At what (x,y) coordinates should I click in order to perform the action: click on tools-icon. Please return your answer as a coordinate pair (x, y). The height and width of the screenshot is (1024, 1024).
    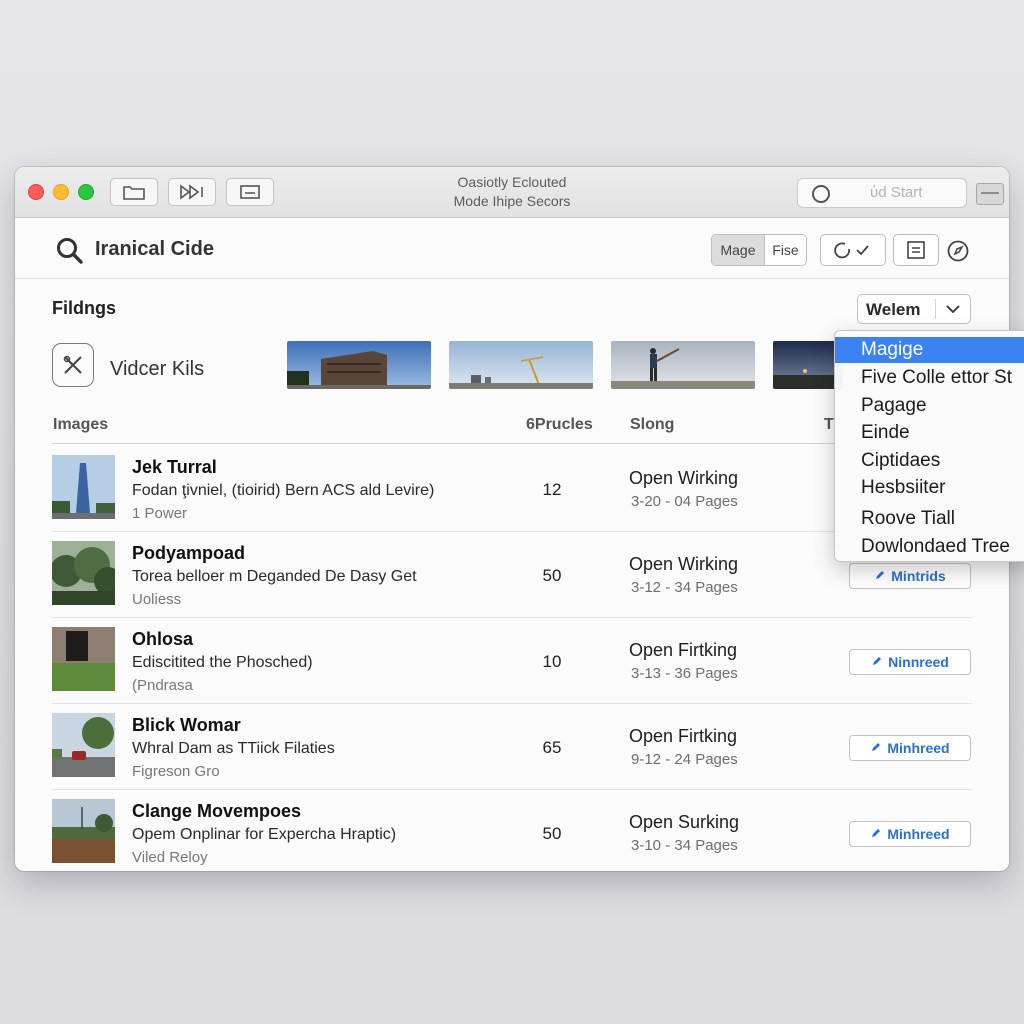
    Looking at the image, I should click on (72, 364).